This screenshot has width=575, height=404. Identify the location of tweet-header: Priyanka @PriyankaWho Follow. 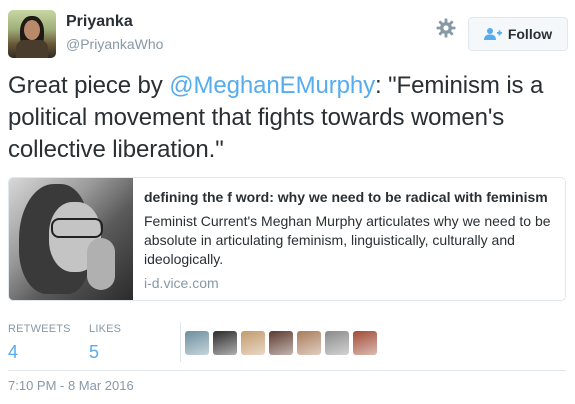
(288, 34).